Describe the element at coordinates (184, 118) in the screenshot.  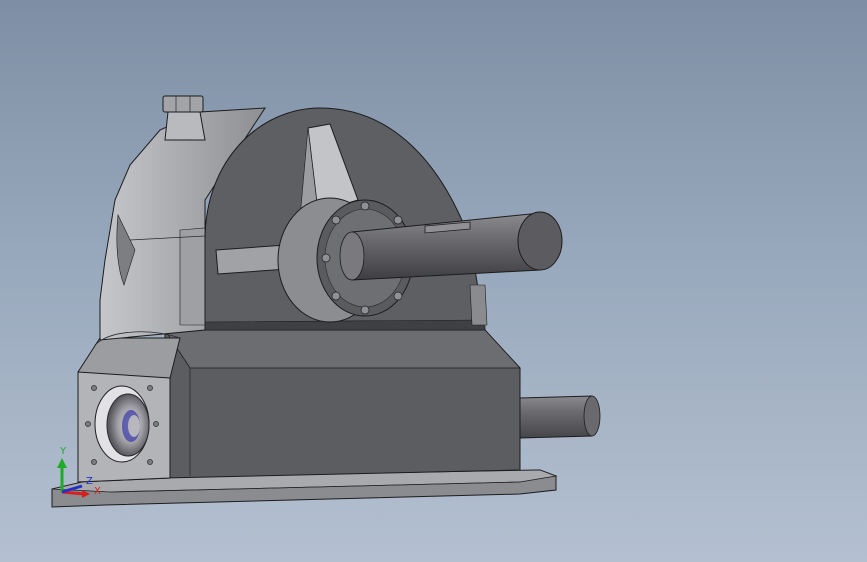
I see `vent-plug` at that location.